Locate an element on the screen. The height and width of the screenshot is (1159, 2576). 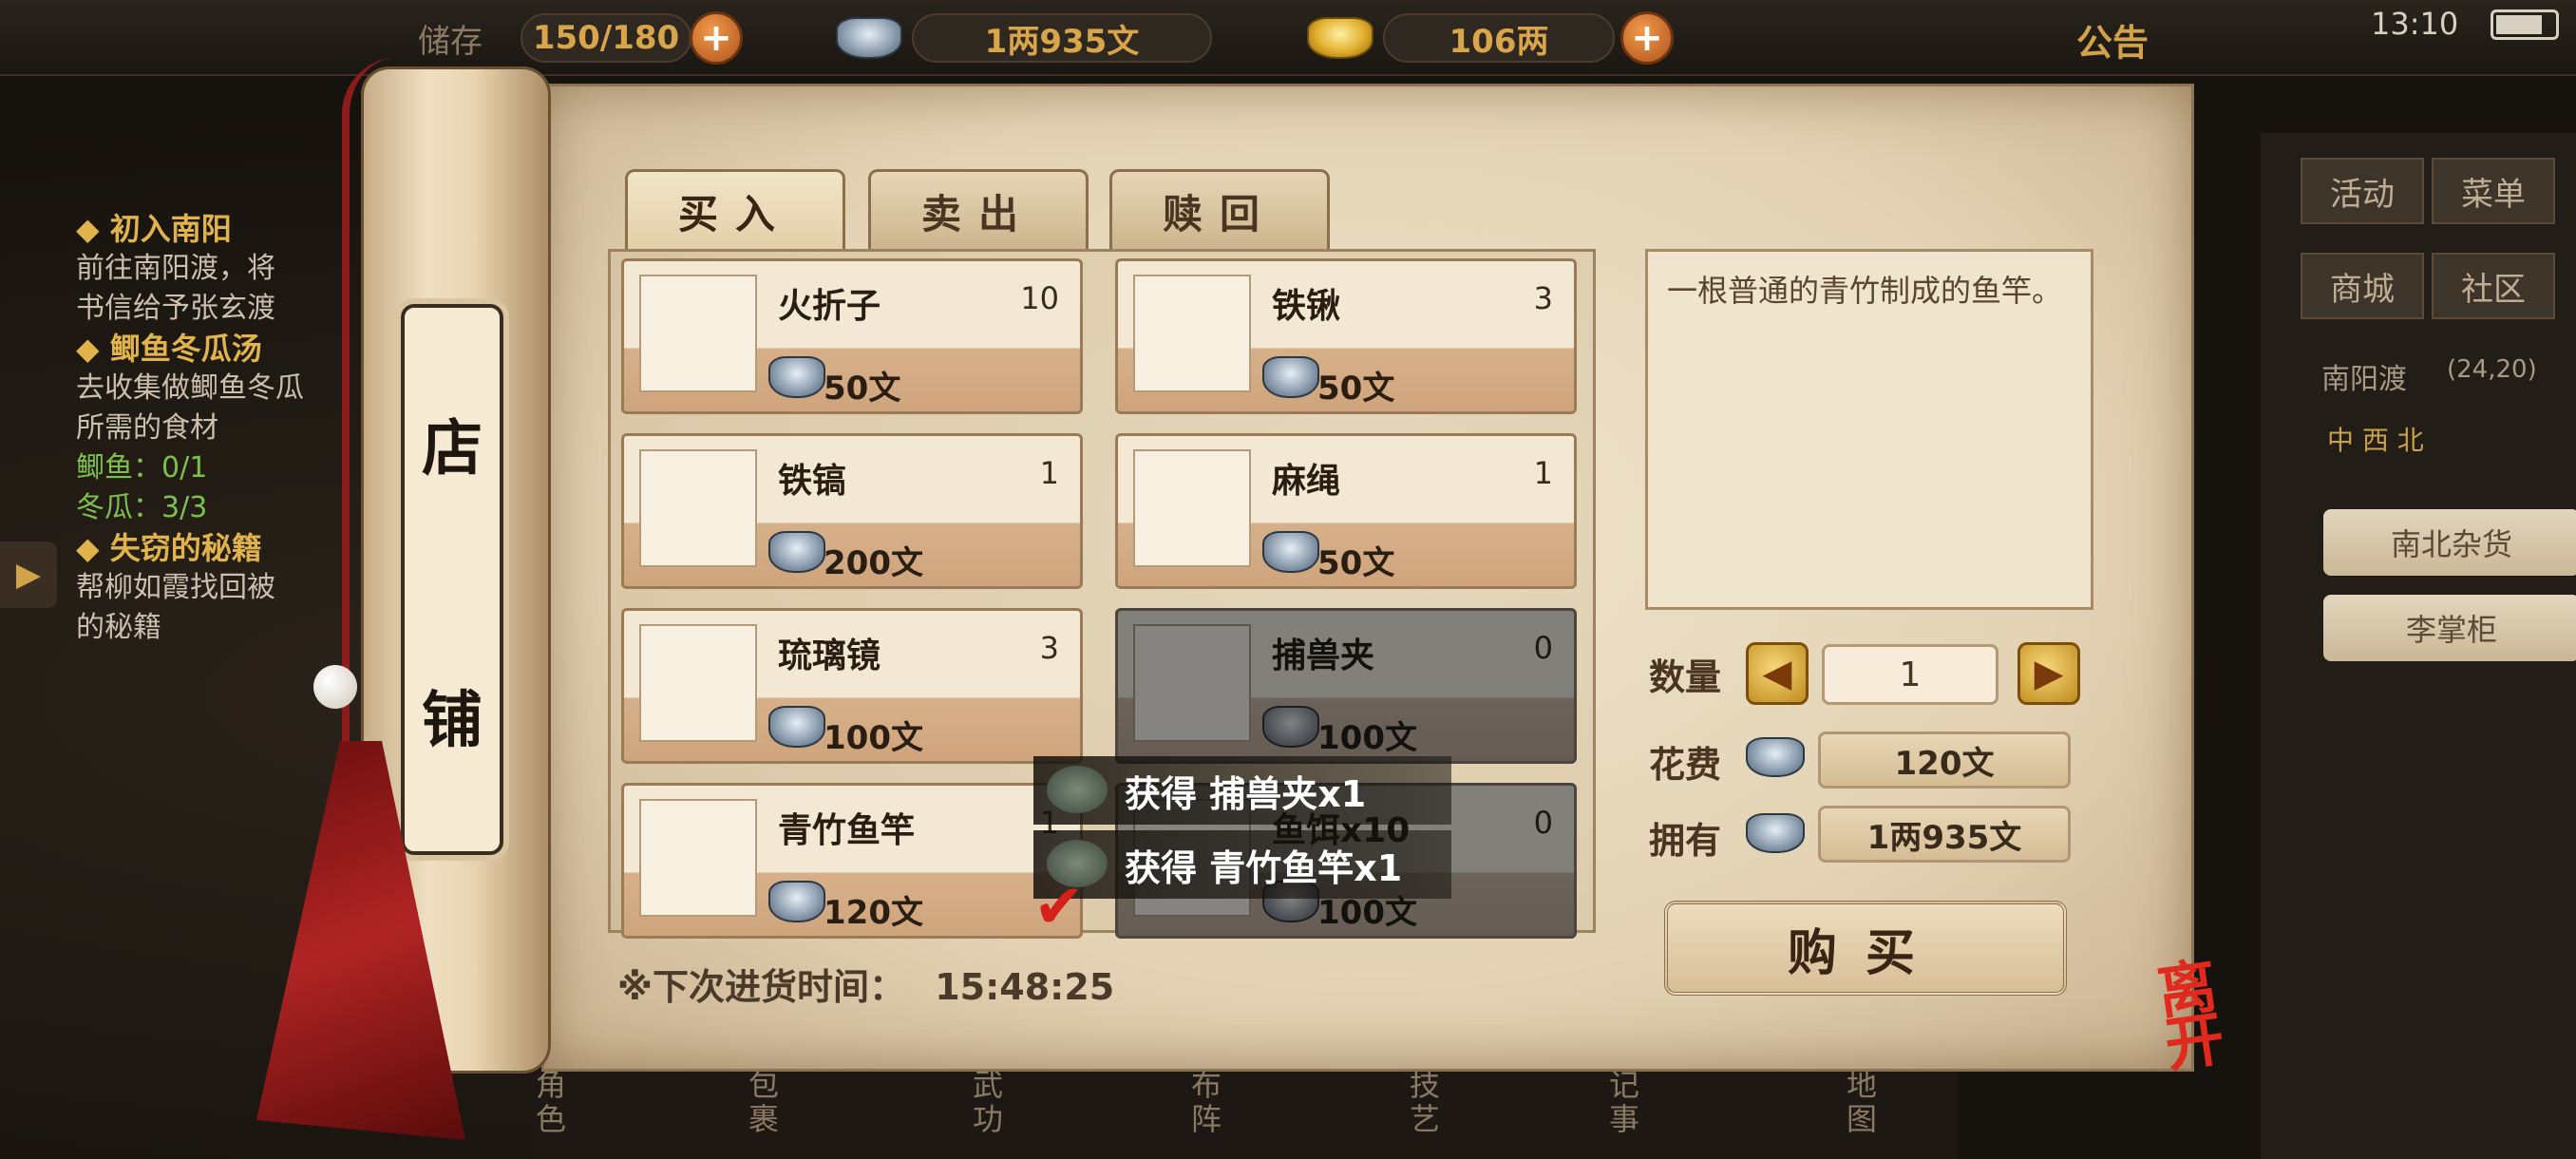
rope-icon is located at coordinates (1192, 508).